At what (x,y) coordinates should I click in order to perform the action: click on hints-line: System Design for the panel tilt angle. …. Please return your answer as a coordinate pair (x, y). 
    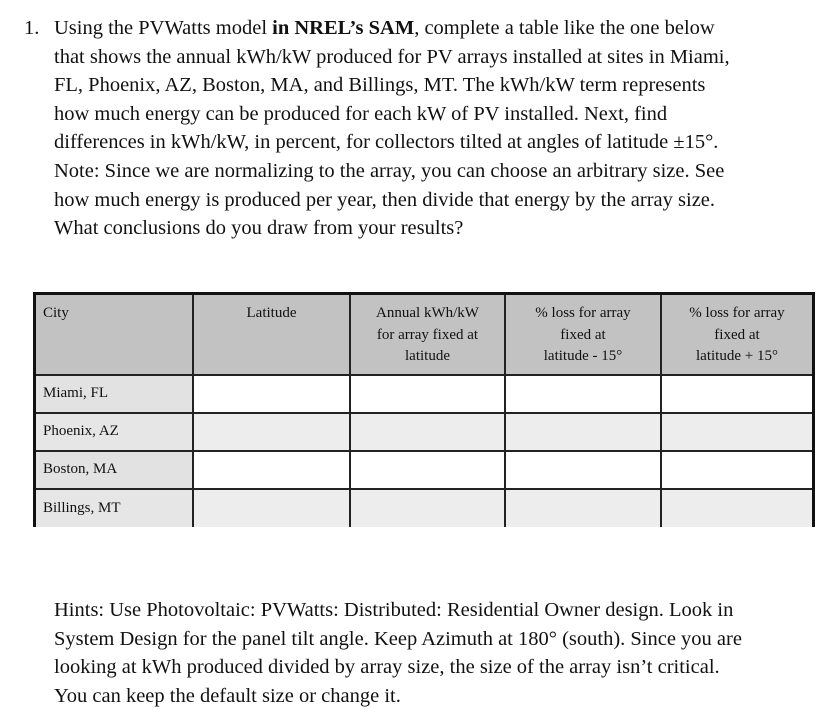
    Looking at the image, I should click on (398, 638).